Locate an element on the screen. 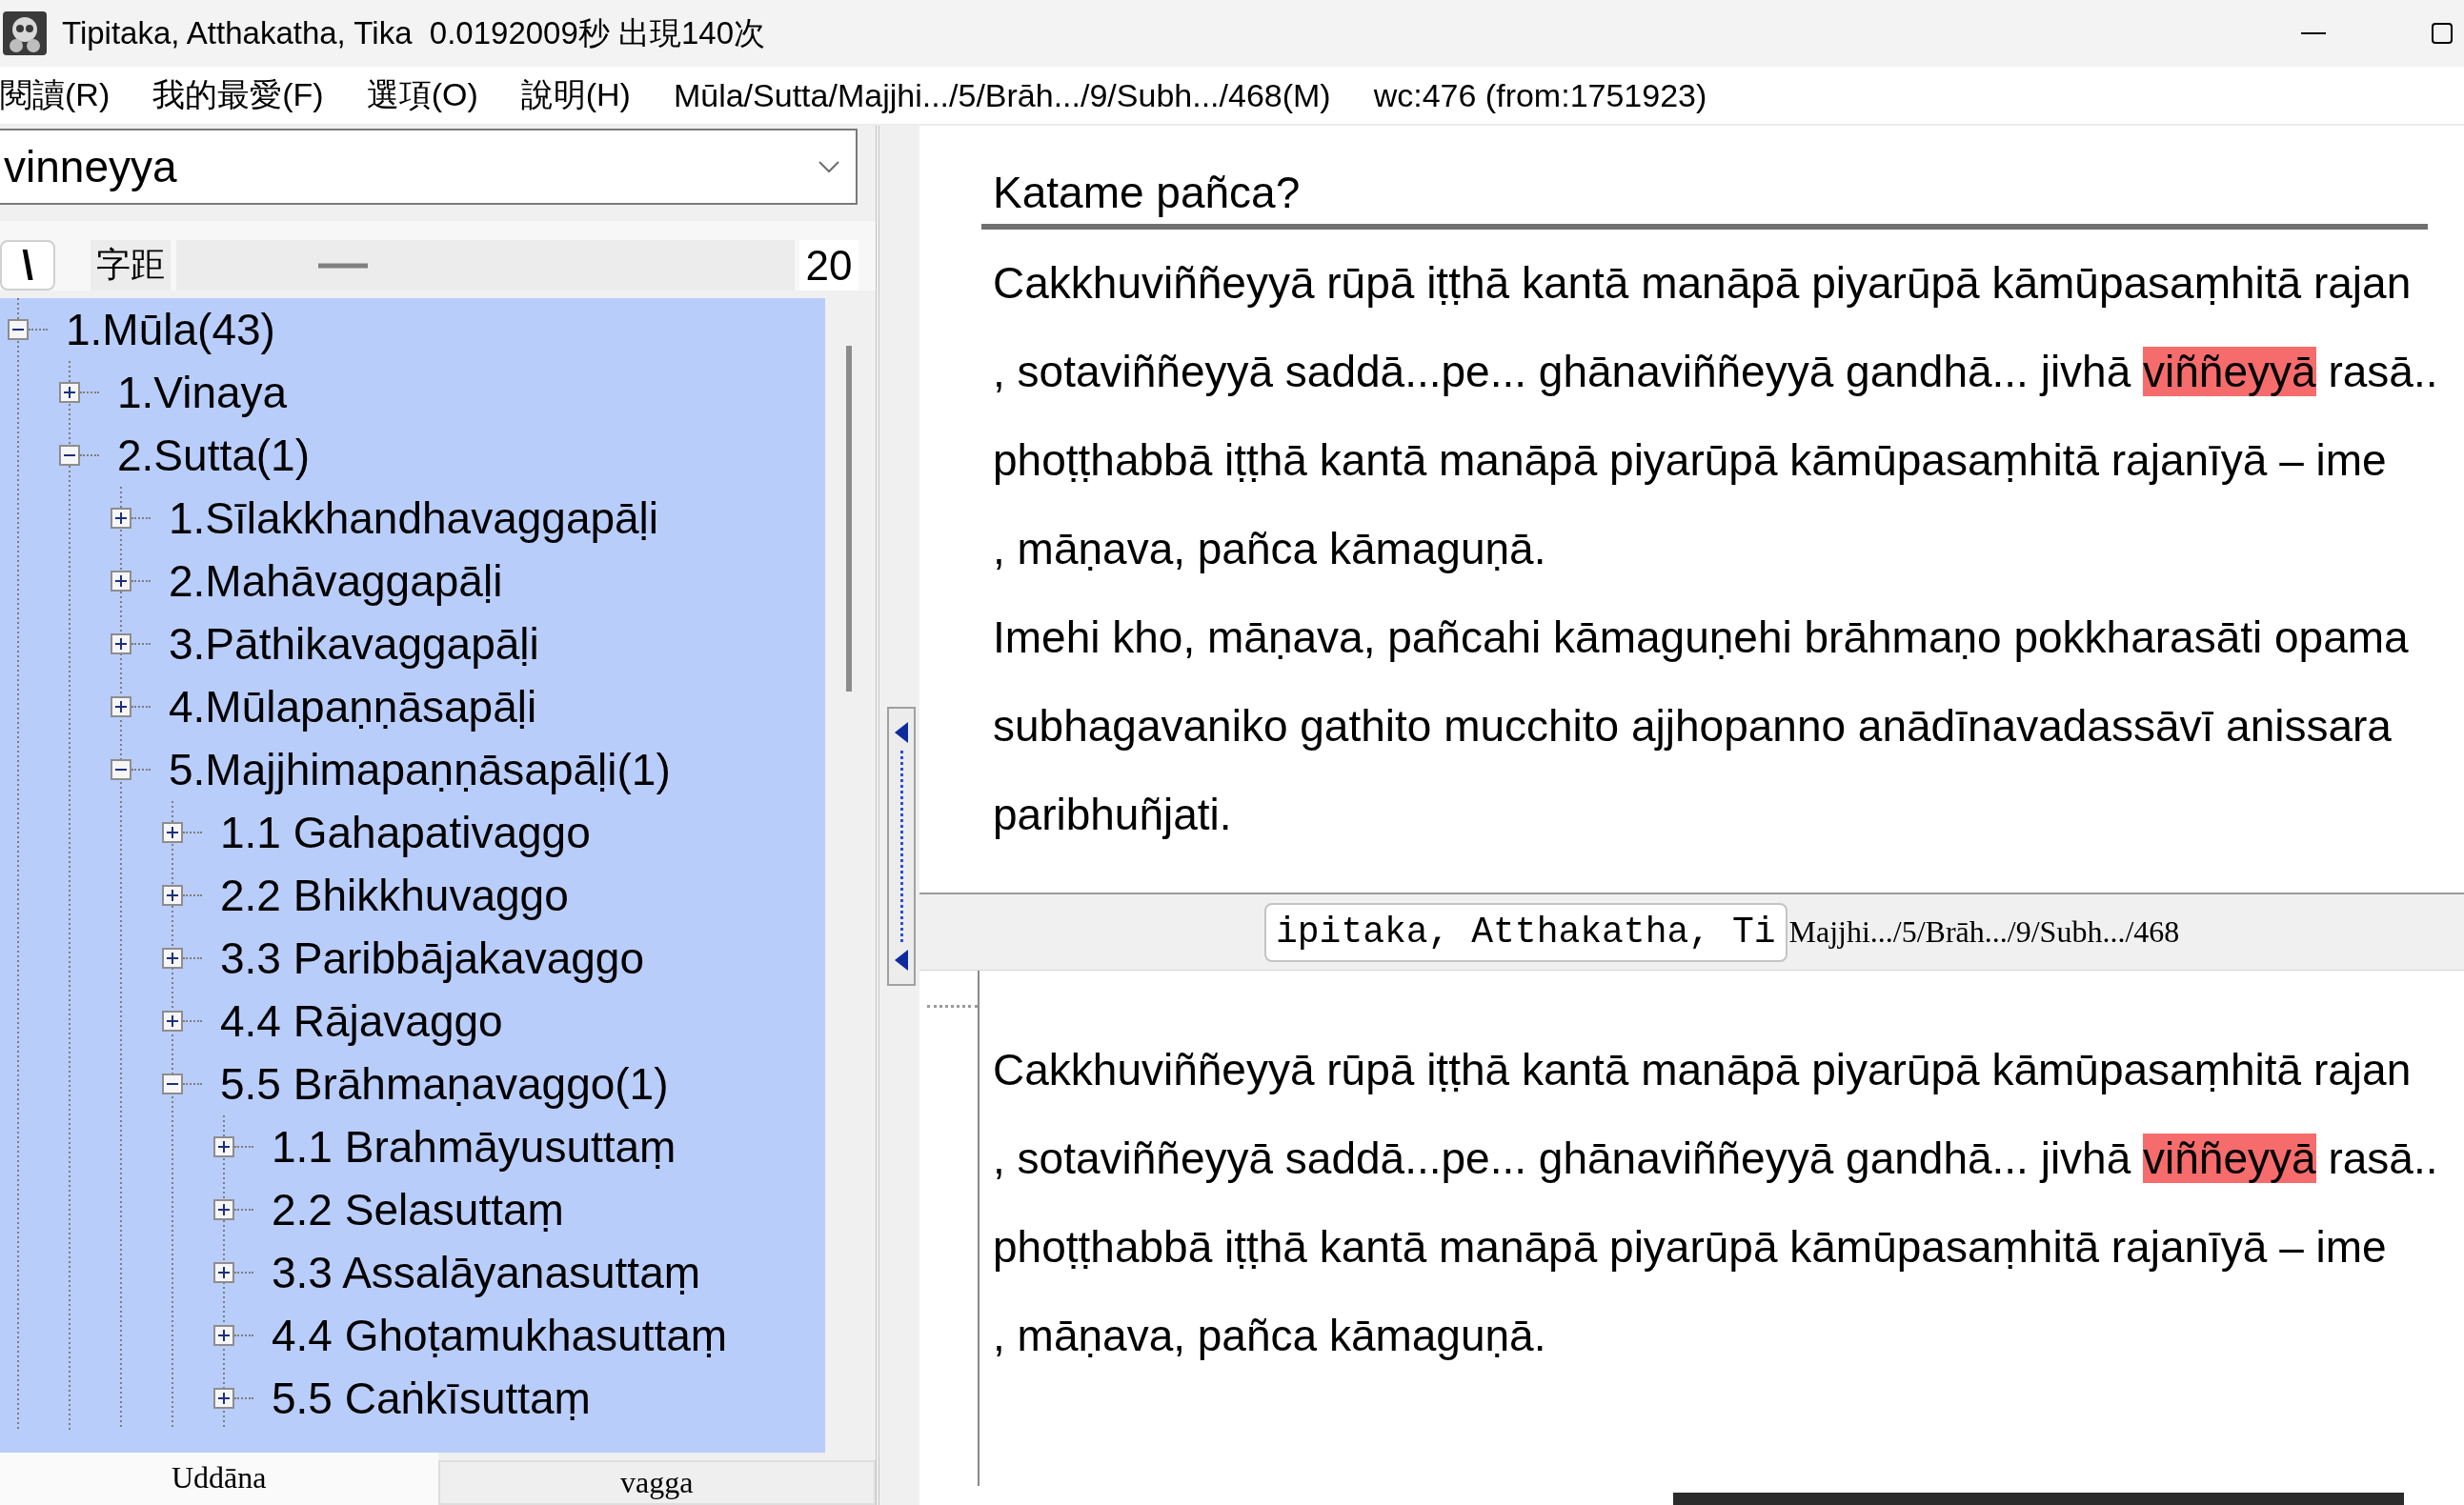 Image resolution: width=2464 pixels, height=1505 pixels. heading: Katame pañca? is located at coordinates (1147, 193).